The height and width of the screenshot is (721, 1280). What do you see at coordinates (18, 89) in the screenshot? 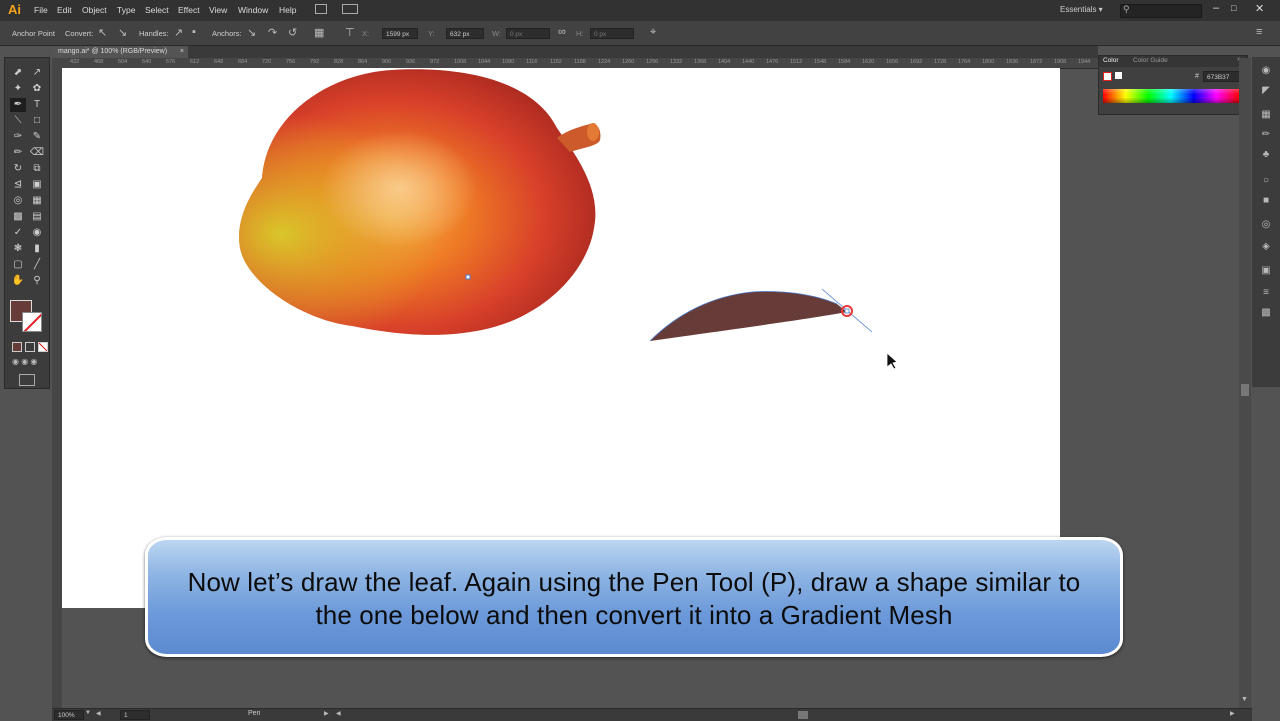
I see `magic-wand-icon: ✦` at bounding box center [18, 89].